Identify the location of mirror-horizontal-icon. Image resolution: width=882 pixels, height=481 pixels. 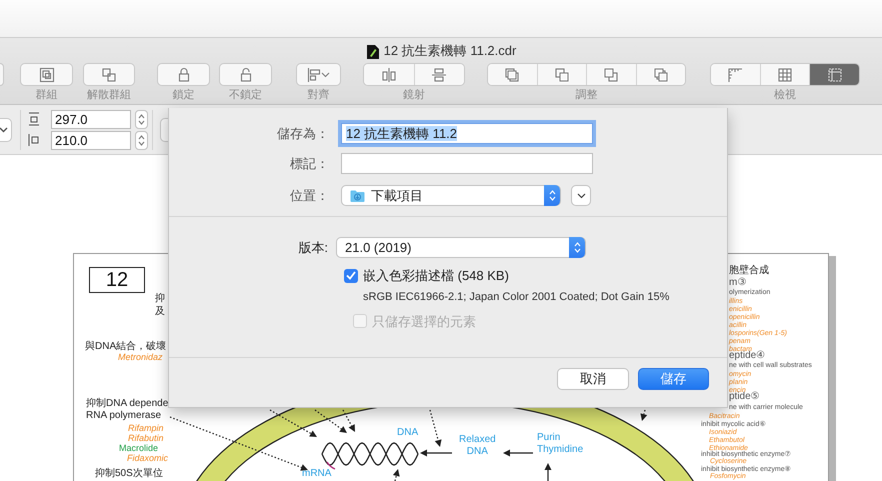
(388, 74).